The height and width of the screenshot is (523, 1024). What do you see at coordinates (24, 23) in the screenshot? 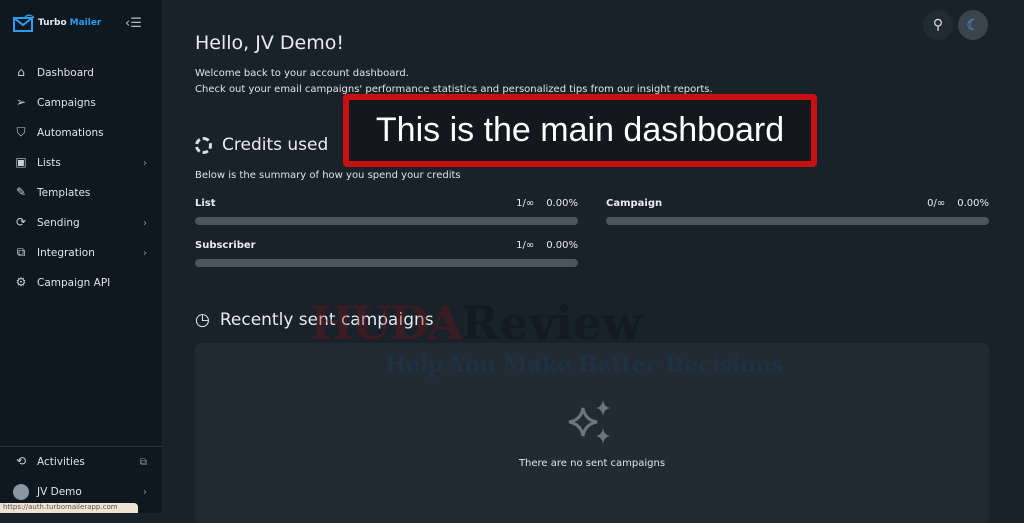
I see `mail-logo-icon` at bounding box center [24, 23].